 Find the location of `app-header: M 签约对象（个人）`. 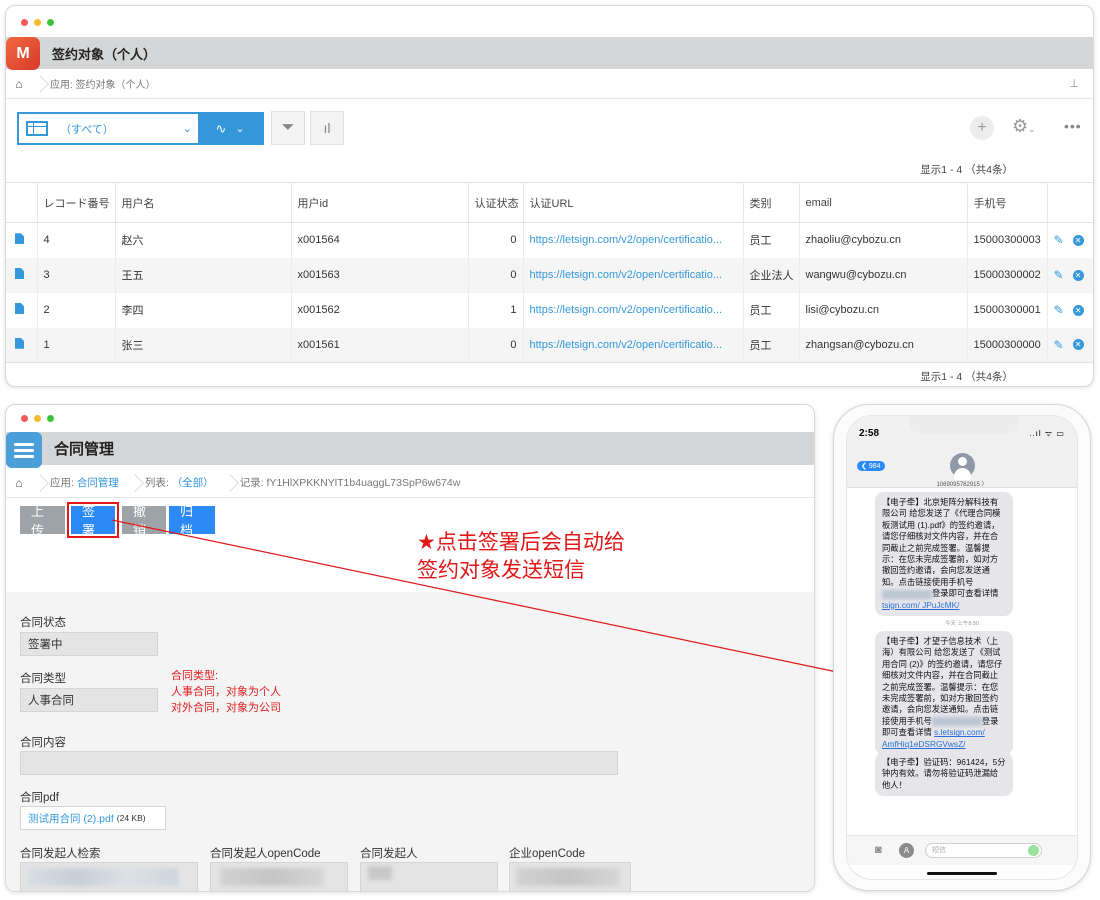

app-header: M 签约对象（个人） is located at coordinates (549, 53).